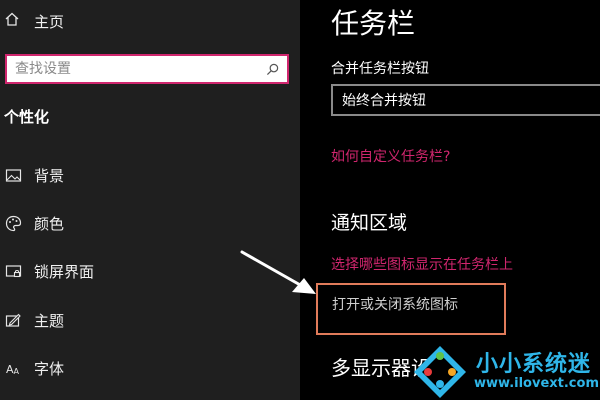 The width and height of the screenshot is (600, 400). Describe the element at coordinates (49, 320) in the screenshot. I see `sidebar-item-label: 主题` at that location.